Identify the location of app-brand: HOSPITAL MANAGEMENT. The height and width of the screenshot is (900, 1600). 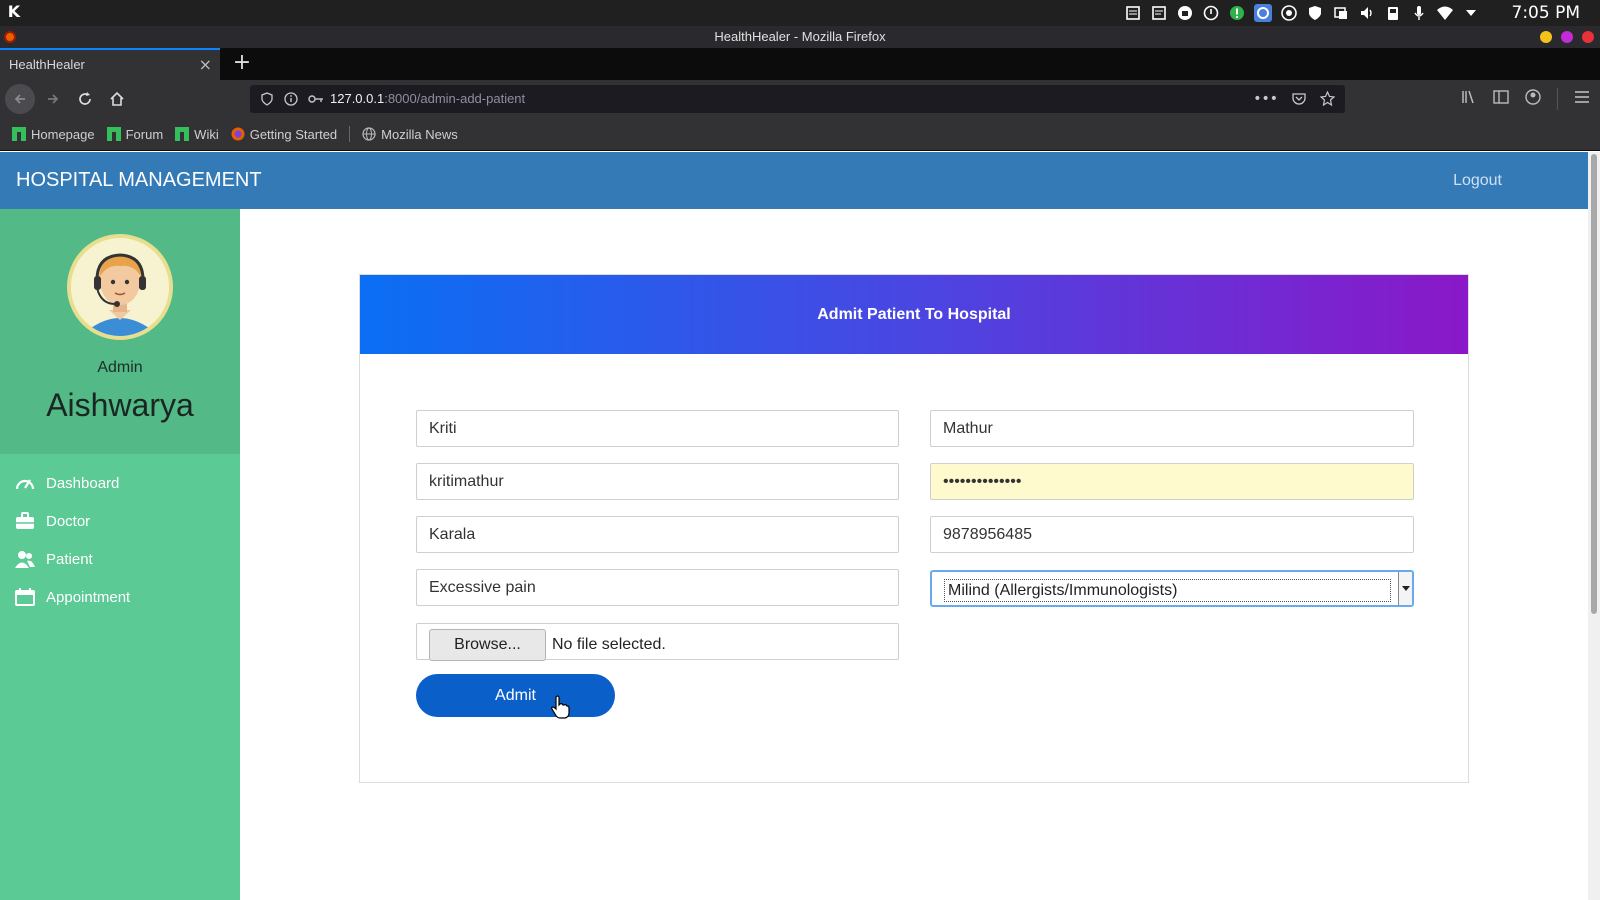
(139, 180).